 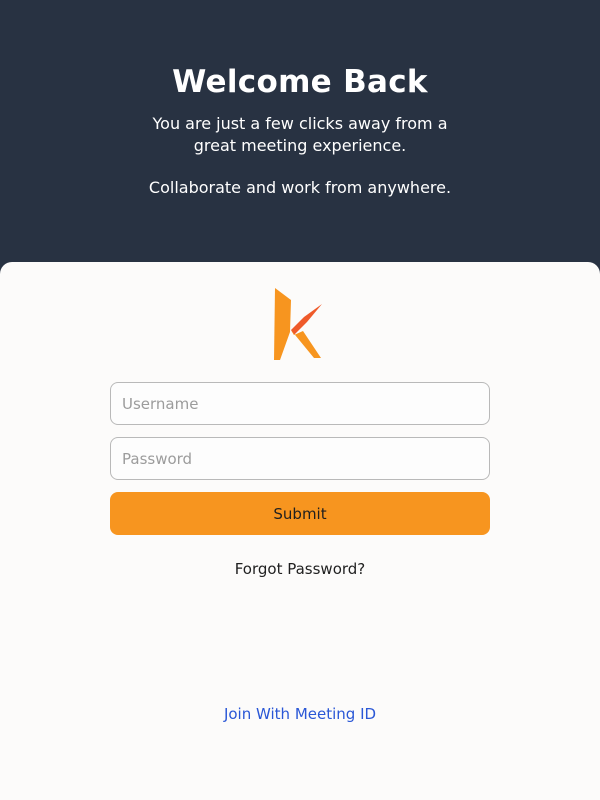 What do you see at coordinates (306, 344) in the screenshot?
I see `logo-lower-leg` at bounding box center [306, 344].